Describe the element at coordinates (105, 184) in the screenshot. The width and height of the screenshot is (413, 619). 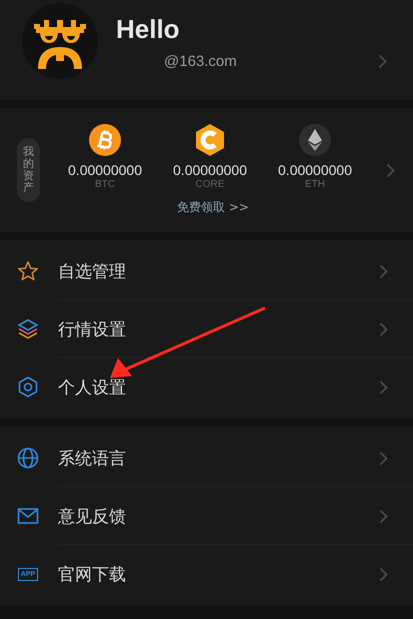
I see `coin-symbol: BTC` at that location.